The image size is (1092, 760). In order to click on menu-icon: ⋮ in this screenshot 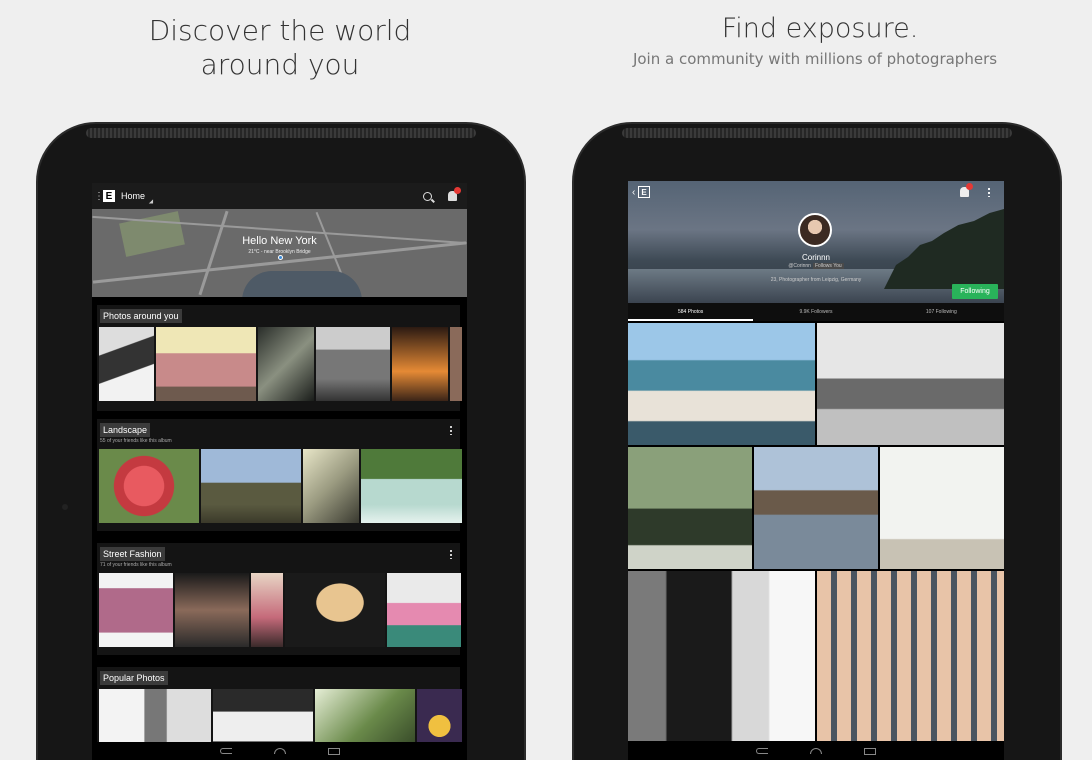, I will do `click(99, 196)`.